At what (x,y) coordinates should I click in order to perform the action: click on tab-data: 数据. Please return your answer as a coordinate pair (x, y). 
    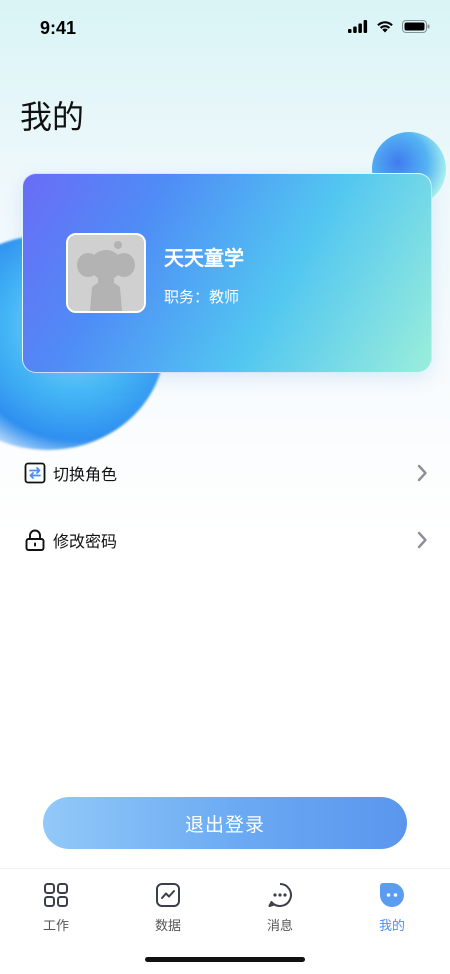
    Looking at the image, I should click on (168, 911).